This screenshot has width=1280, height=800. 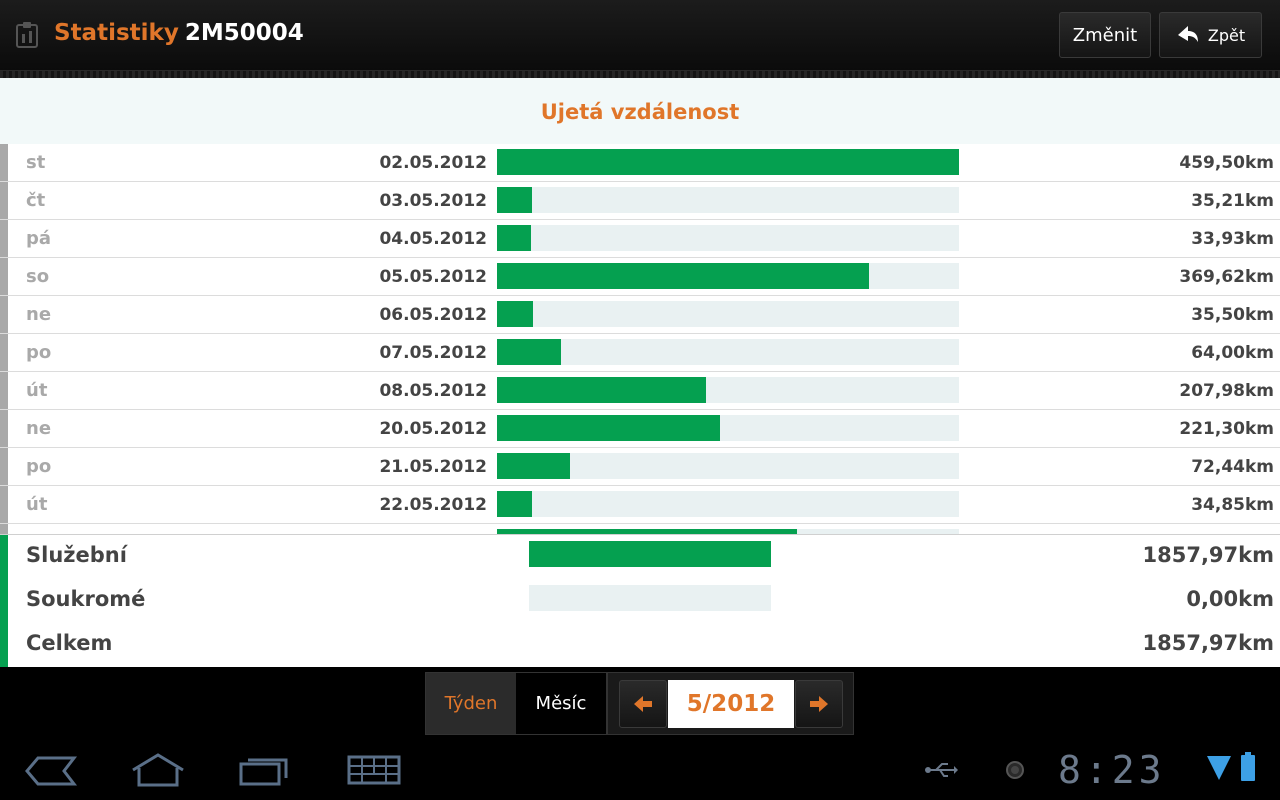 I want to click on table-row: po 21.05.2012 72,44km, so click(x=640, y=467).